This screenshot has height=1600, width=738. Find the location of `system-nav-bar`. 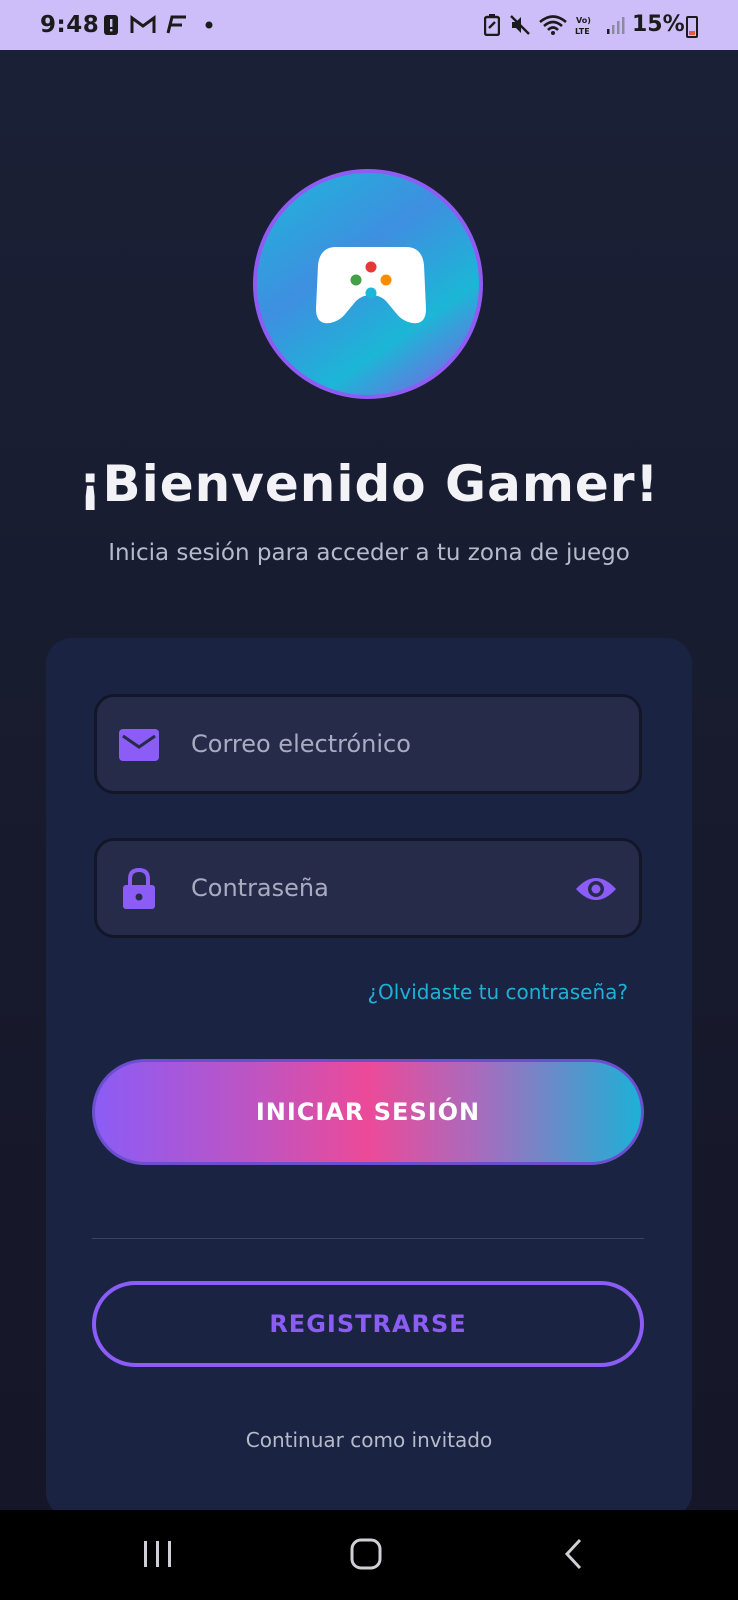

system-nav-bar is located at coordinates (369, 1555).